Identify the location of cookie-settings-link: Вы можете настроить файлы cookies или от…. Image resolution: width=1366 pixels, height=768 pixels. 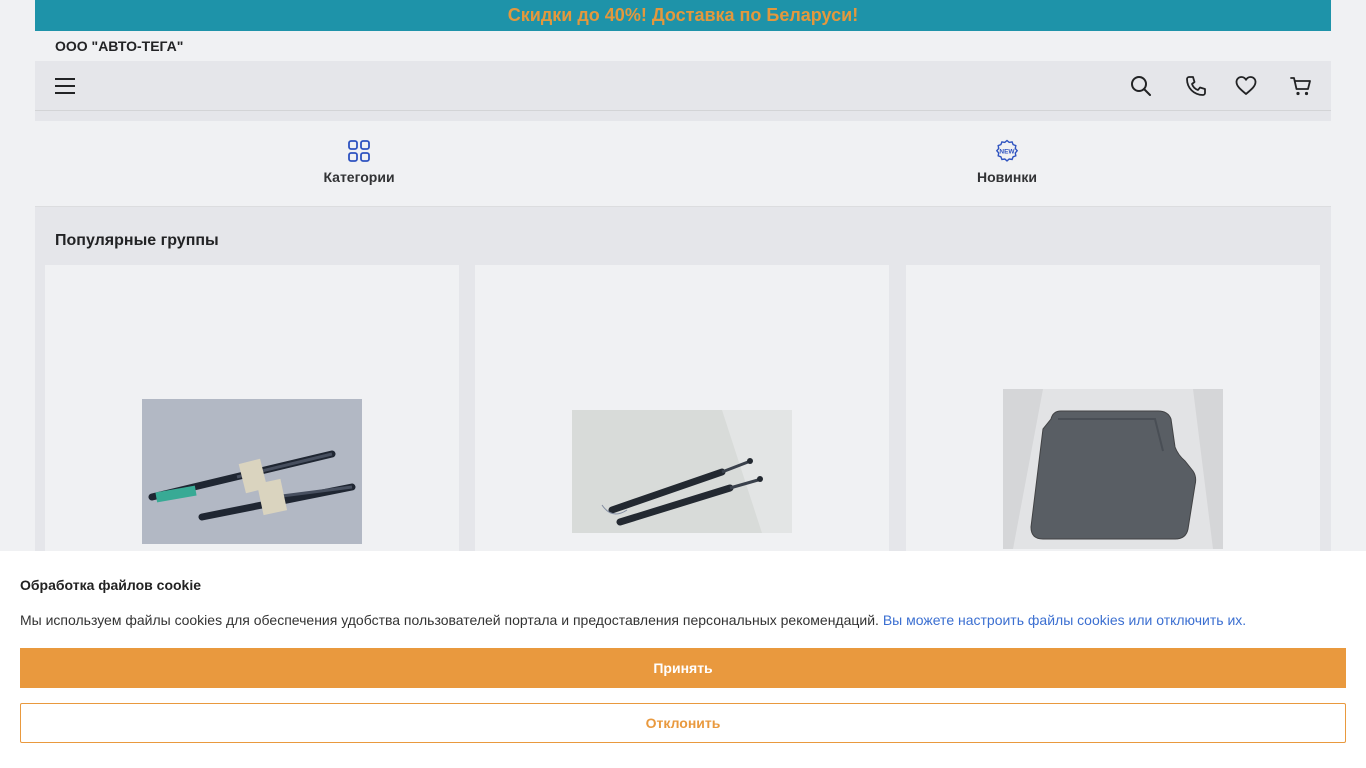
(1064, 620).